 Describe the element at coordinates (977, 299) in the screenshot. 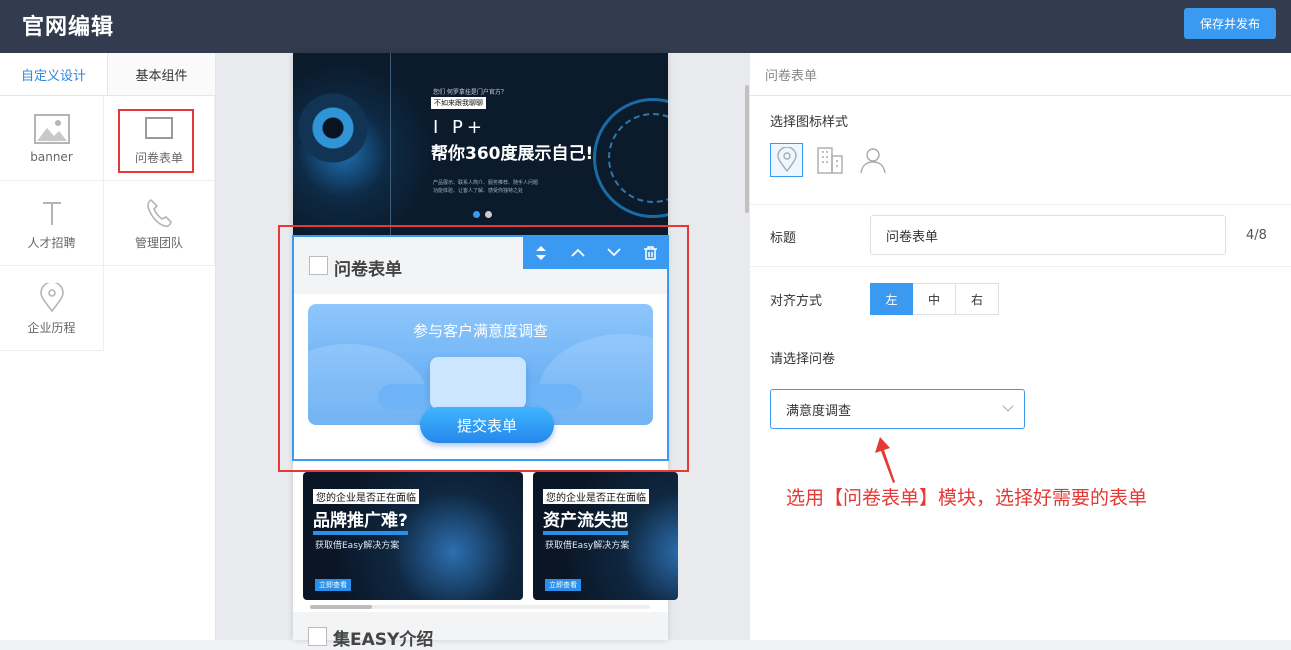

I see `align-right-button: 右` at that location.